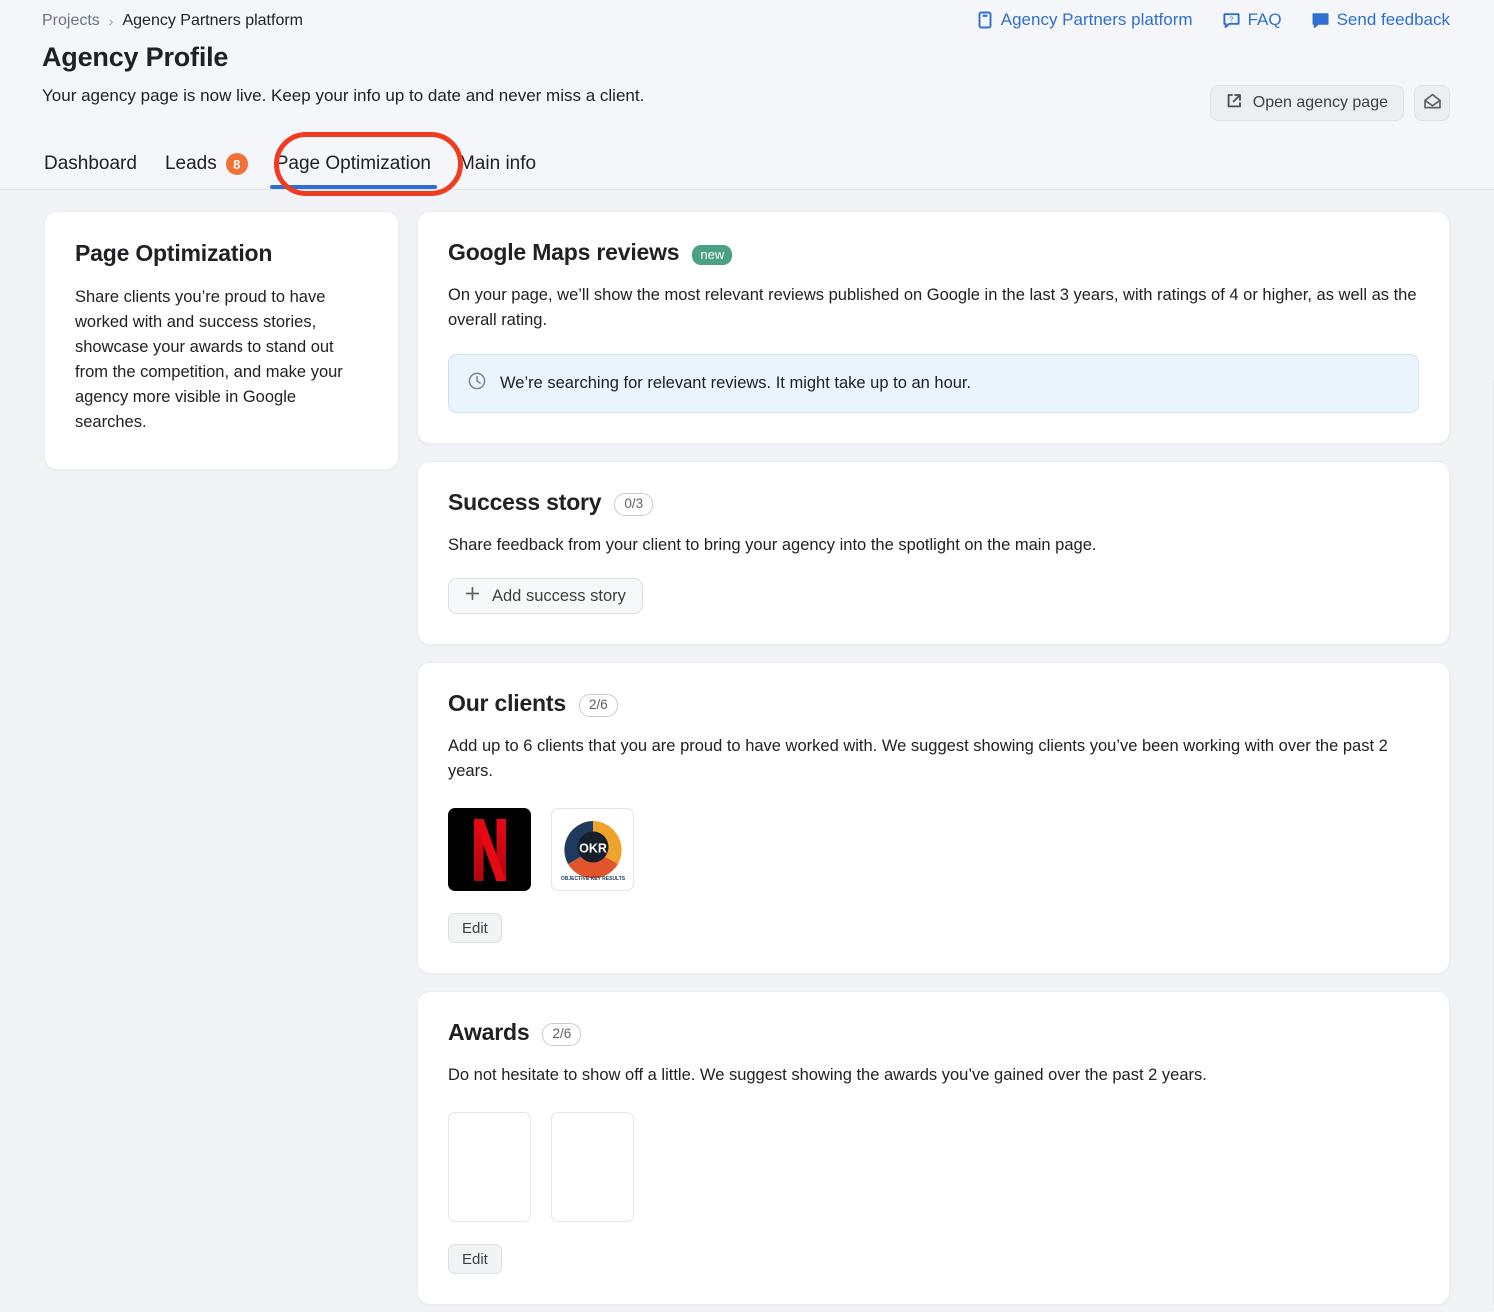 The height and width of the screenshot is (1312, 1494). Describe the element at coordinates (933, 849) in the screenshot. I see `client-logo-list: OKR OBJECTIVE KEY RESULTS` at that location.